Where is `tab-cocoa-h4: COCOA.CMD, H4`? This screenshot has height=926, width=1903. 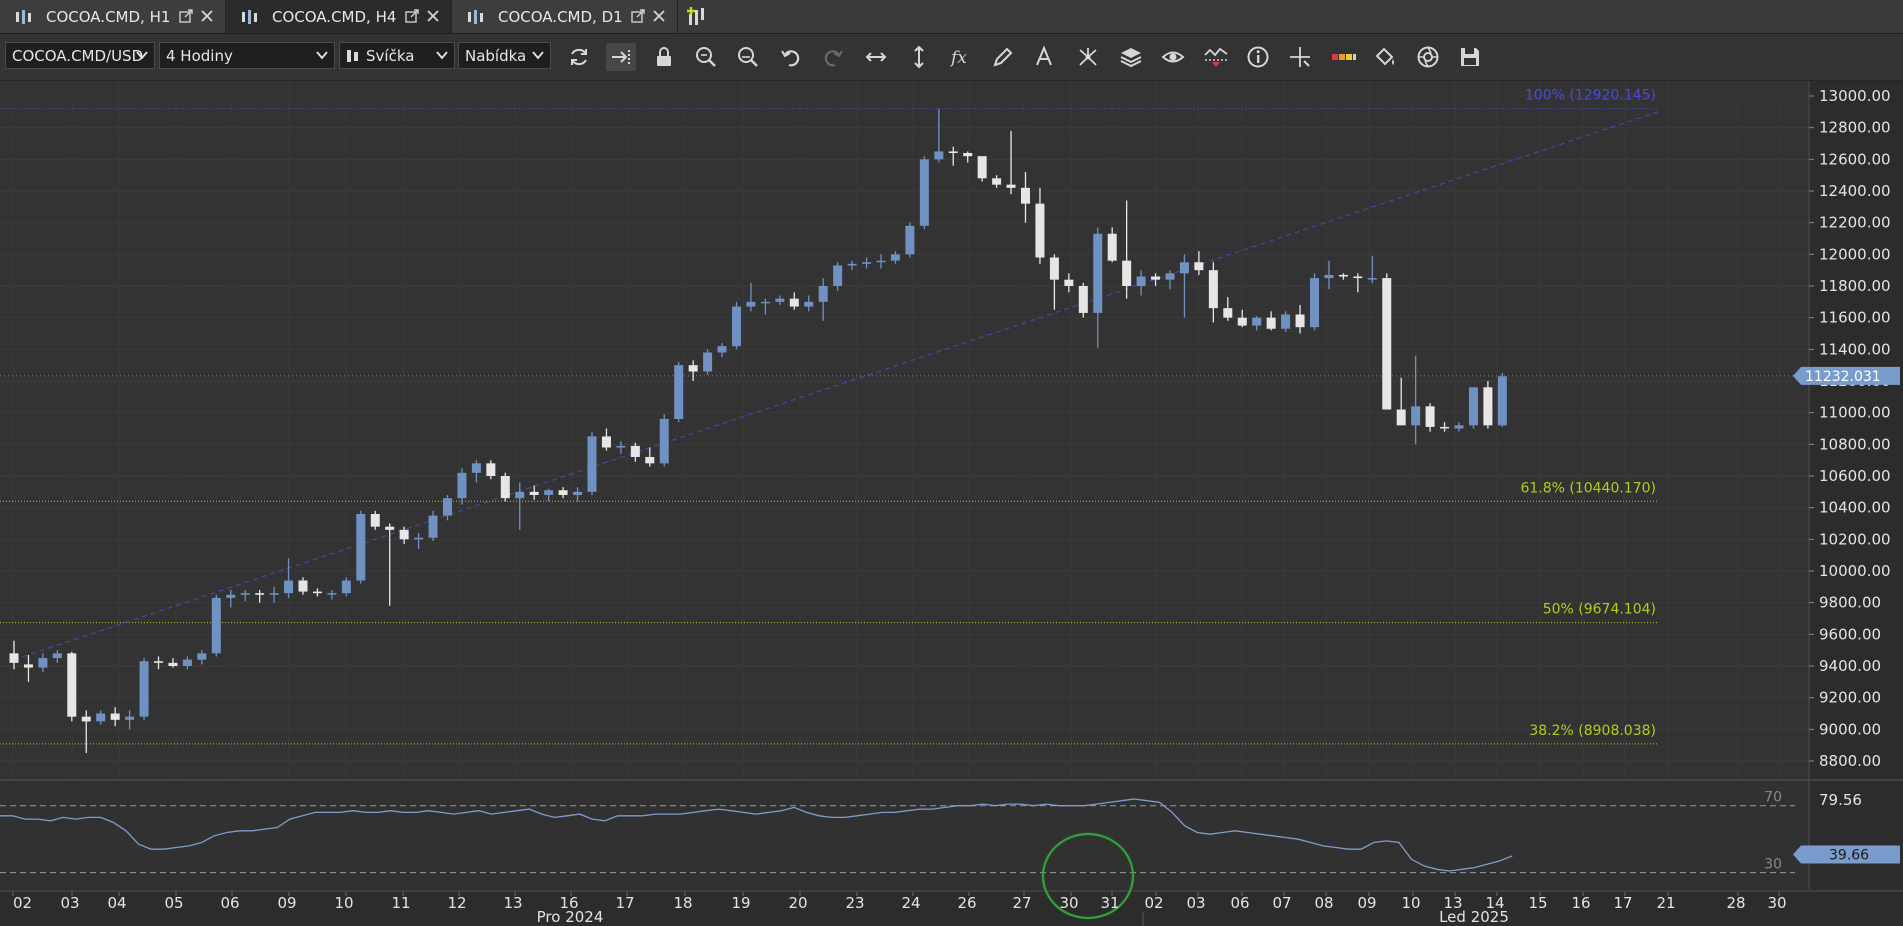 tab-cocoa-h4: COCOA.CMD, H4 is located at coordinates (339, 16).